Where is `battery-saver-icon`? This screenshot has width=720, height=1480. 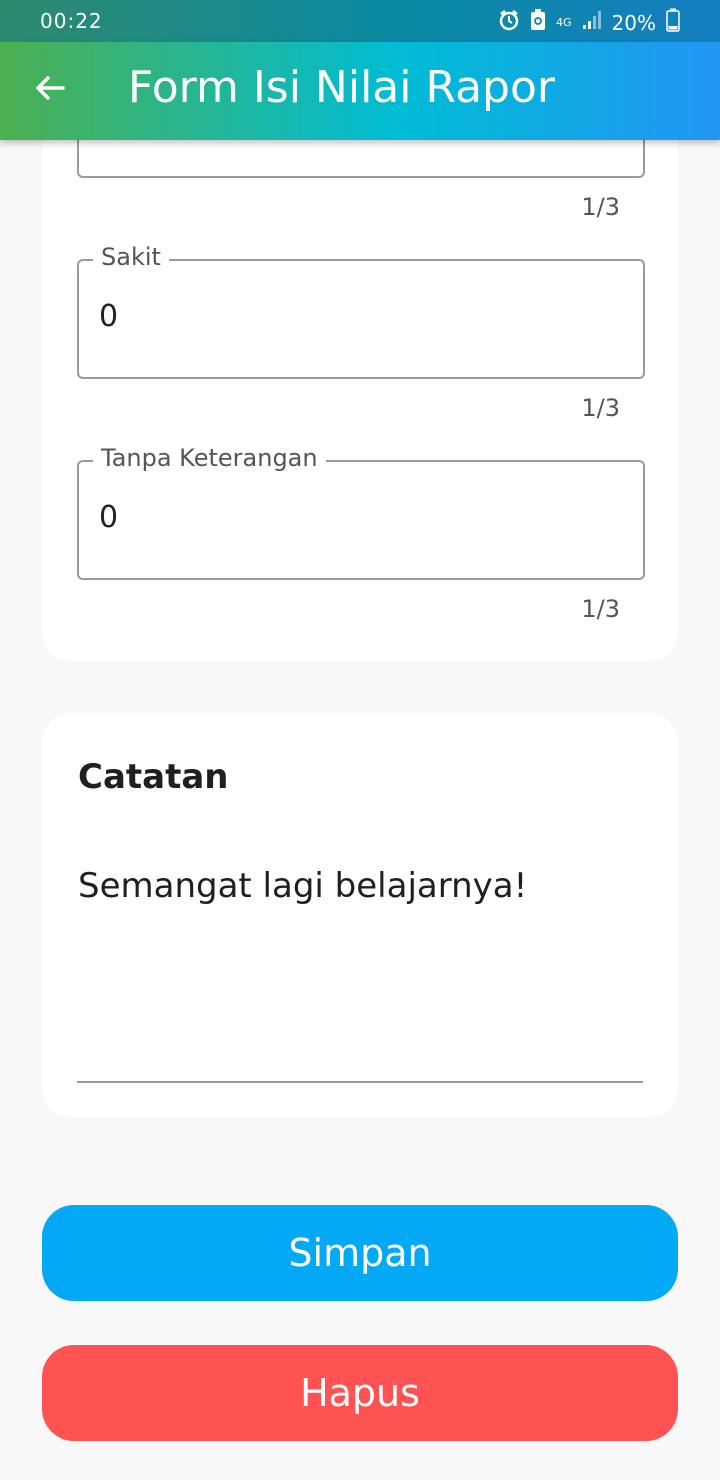 battery-saver-icon is located at coordinates (538, 22).